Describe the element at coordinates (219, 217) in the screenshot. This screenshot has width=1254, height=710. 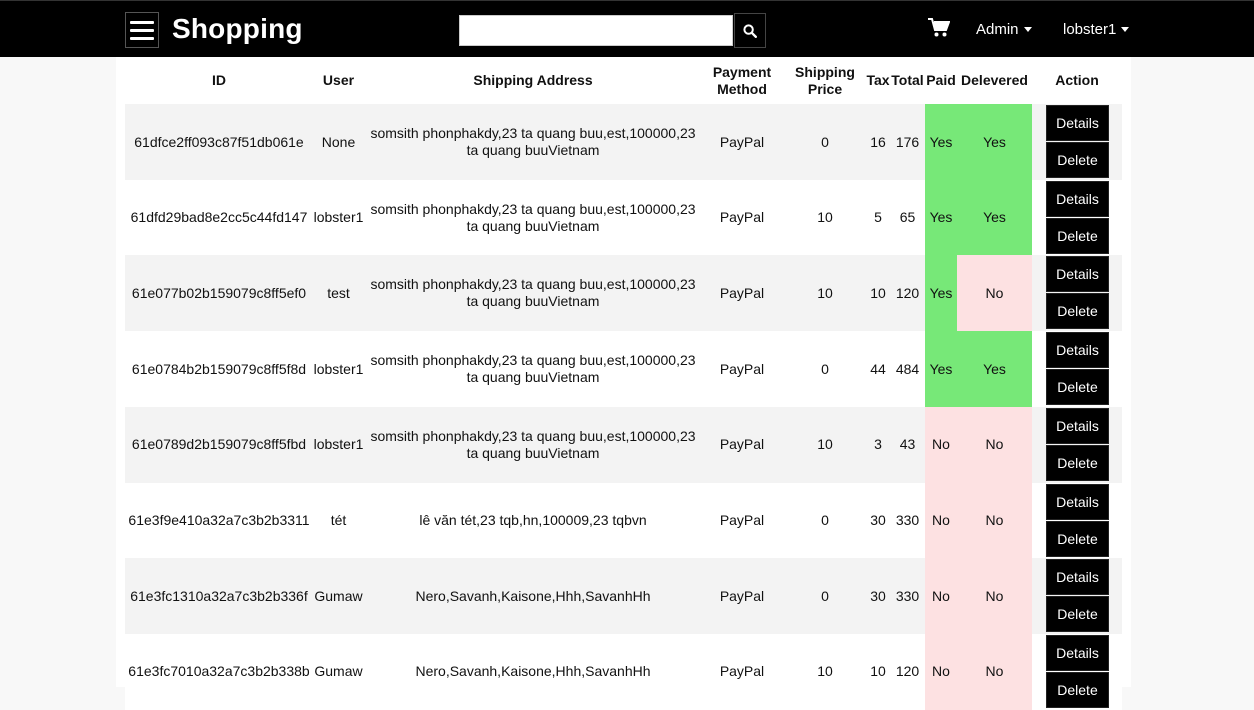
I see `cell-id: 61dfd29bad8e2cc5c44fd147` at that location.